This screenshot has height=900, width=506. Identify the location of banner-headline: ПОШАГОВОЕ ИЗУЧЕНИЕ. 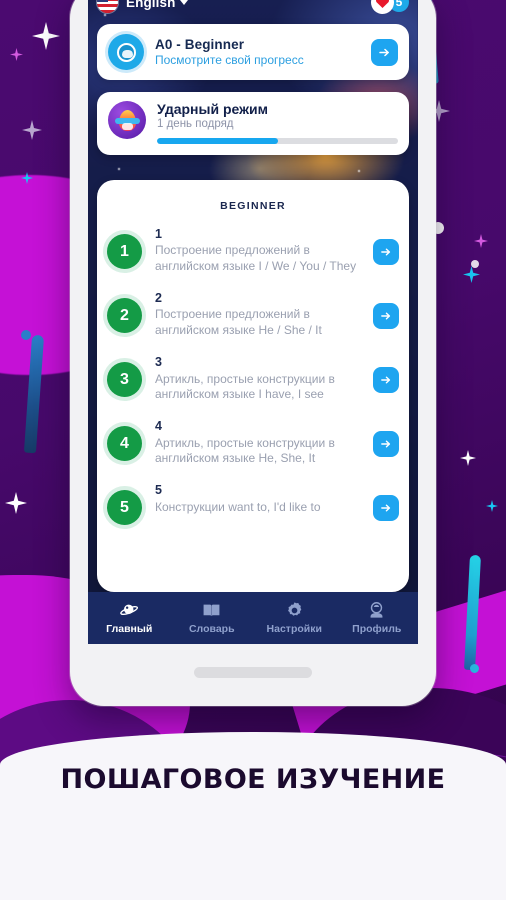
(253, 779).